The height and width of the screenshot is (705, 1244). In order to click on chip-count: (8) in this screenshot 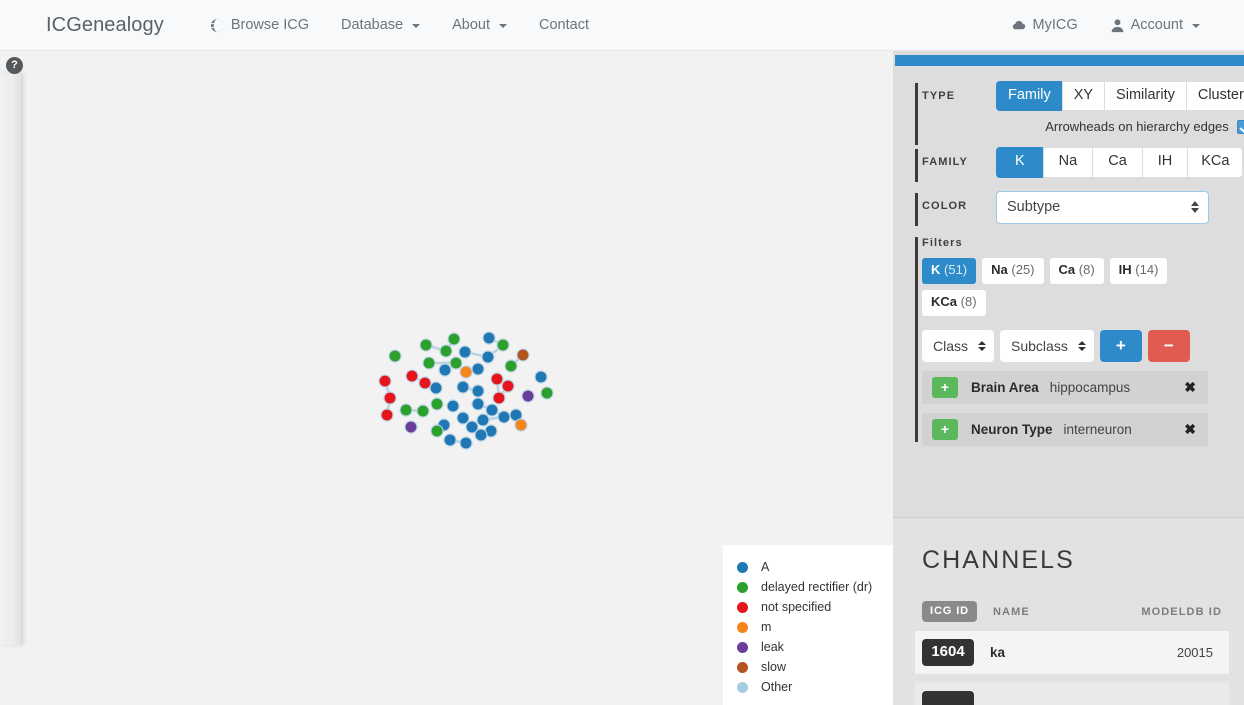, I will do `click(968, 301)`.